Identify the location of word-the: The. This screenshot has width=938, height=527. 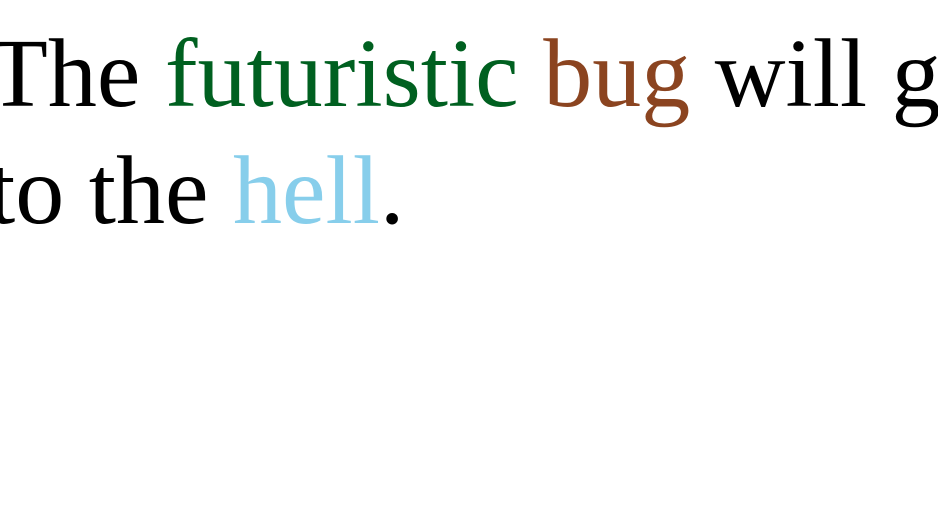
(70, 74).